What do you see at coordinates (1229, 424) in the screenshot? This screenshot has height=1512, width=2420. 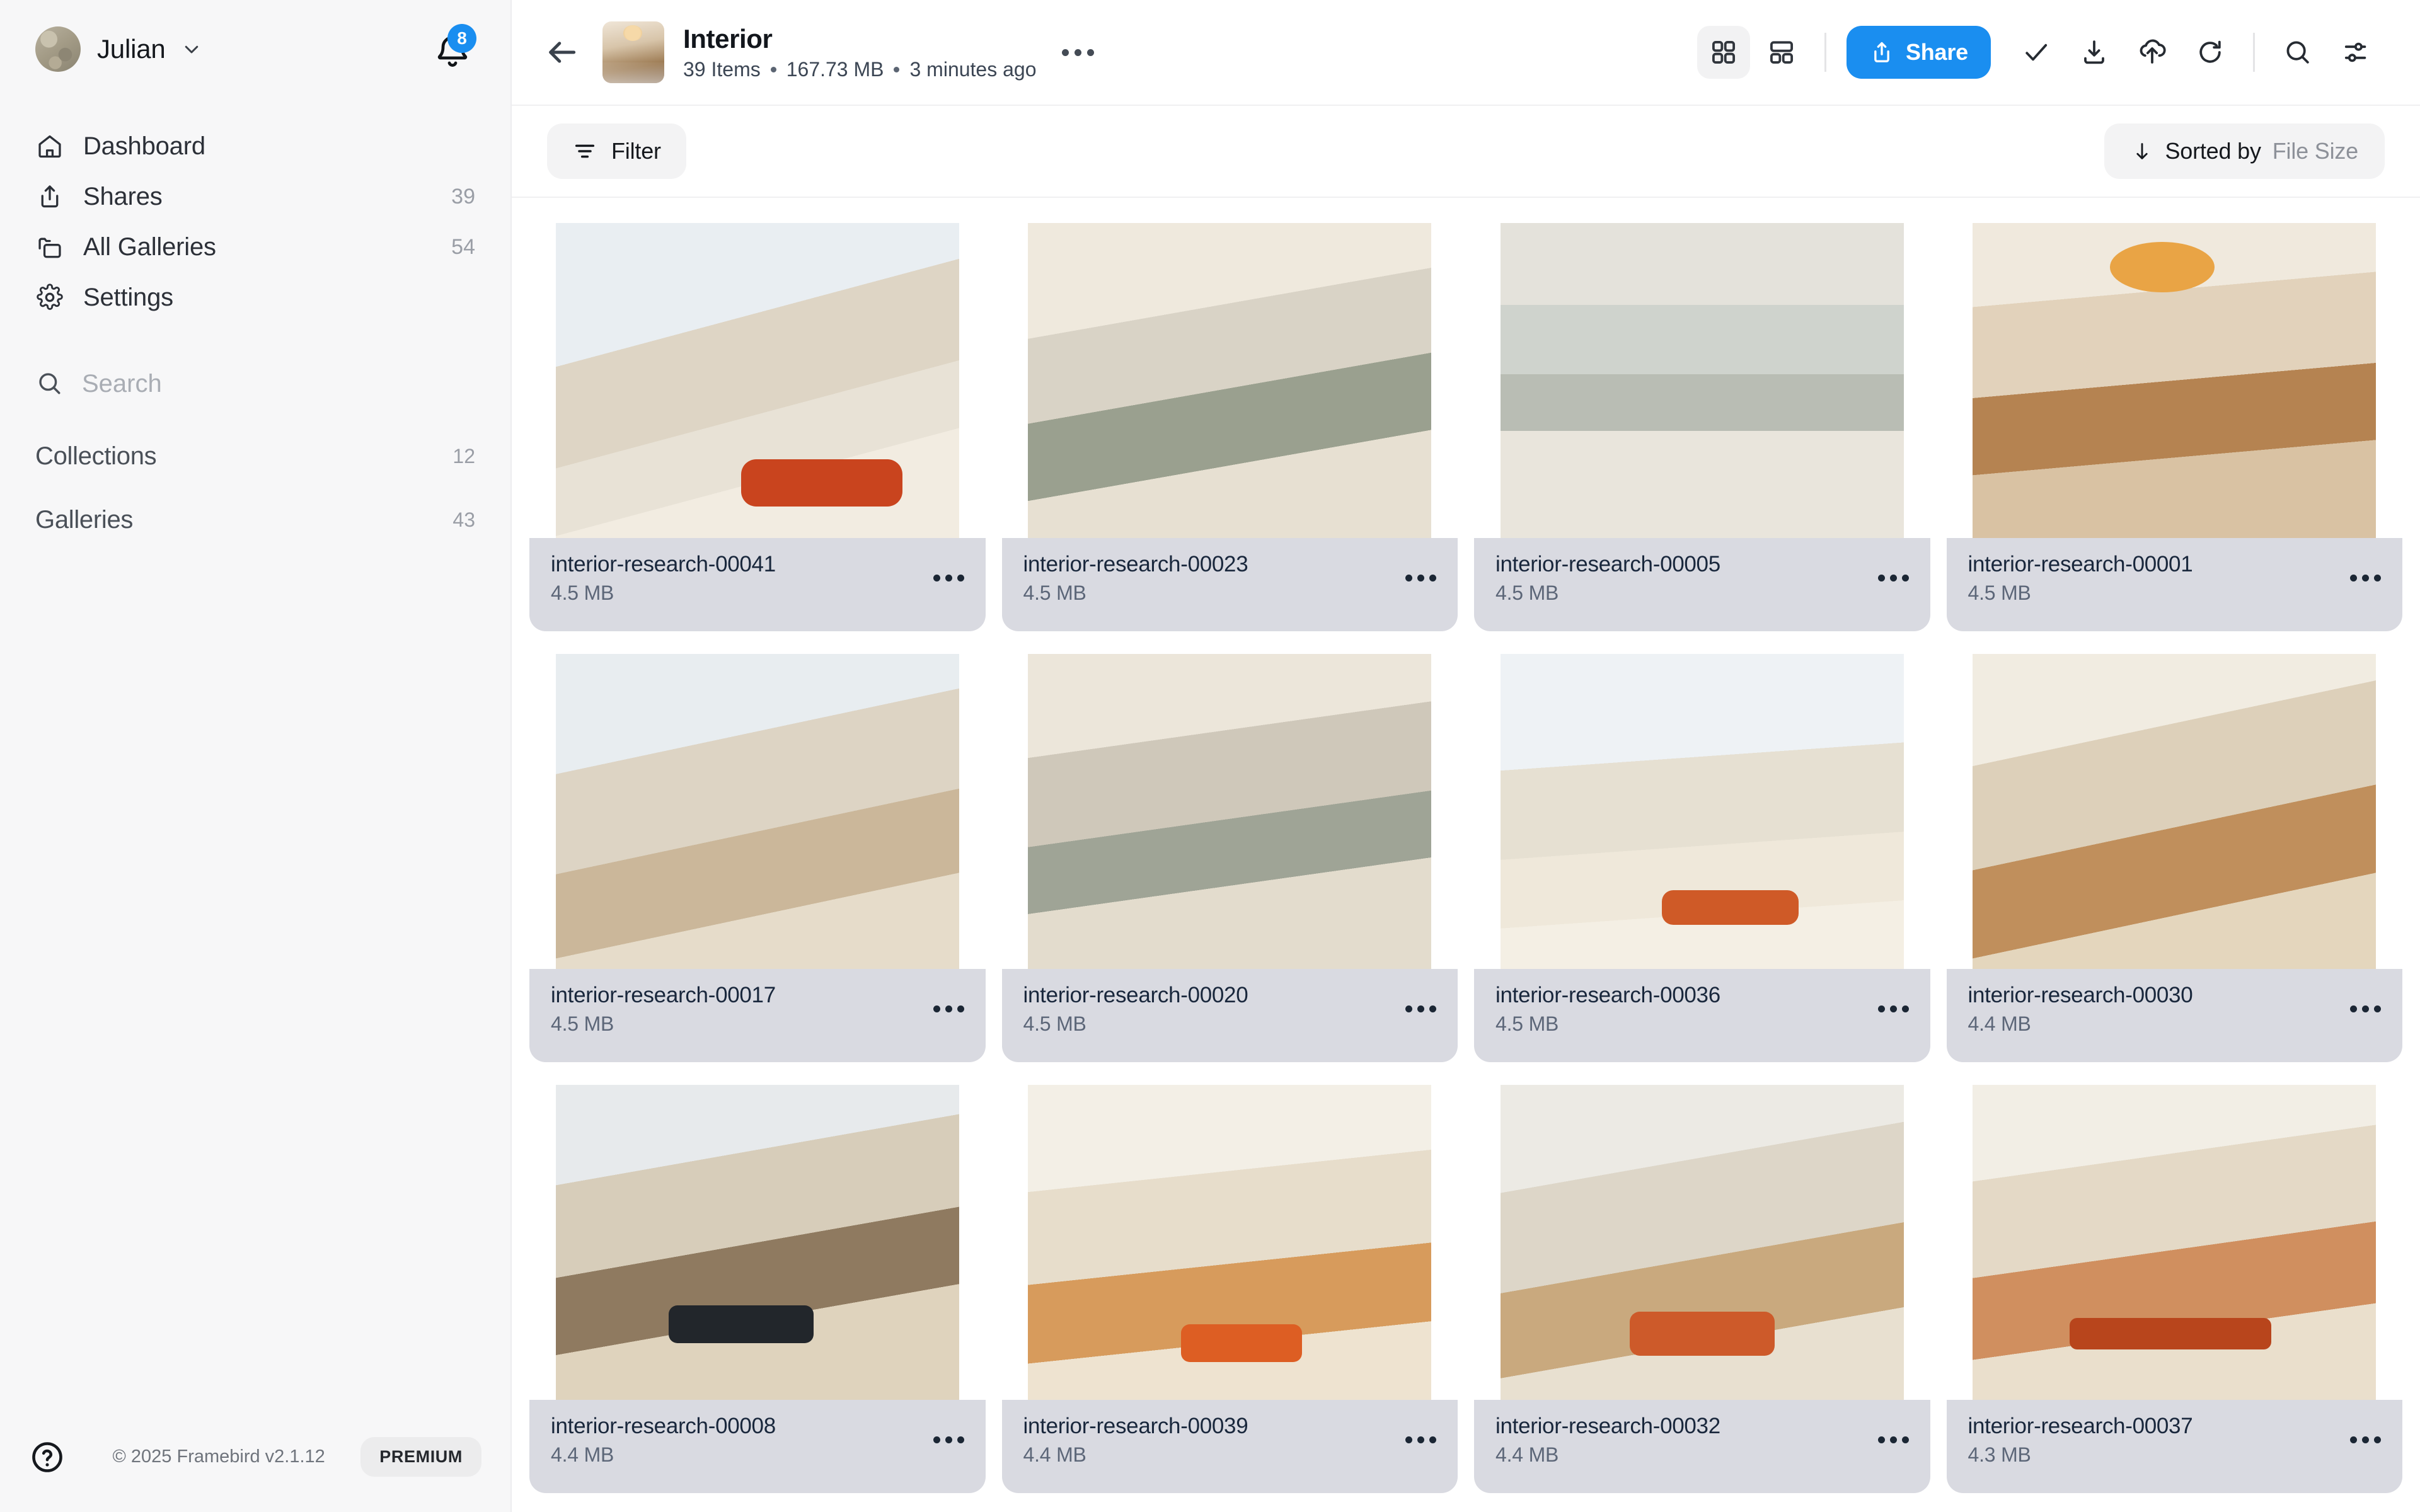 I see `gallery-card: interior-research-00023 4.5 MB` at bounding box center [1229, 424].